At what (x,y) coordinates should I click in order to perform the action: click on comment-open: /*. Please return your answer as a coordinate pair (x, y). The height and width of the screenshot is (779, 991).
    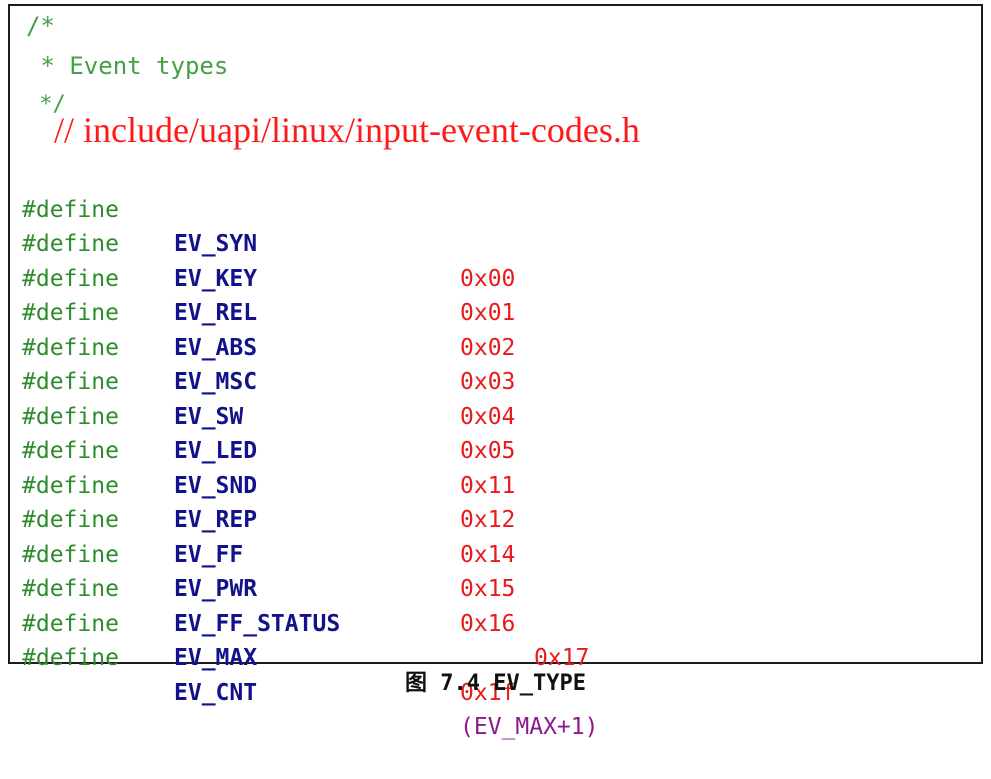
    Looking at the image, I should click on (40, 26).